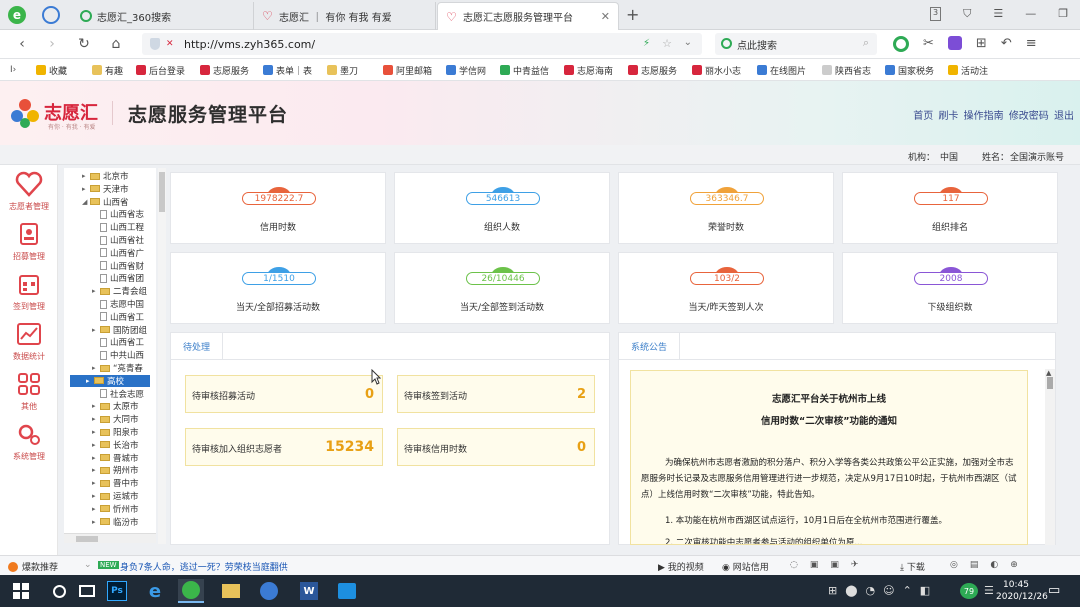  I want to click on ext-purple-icon, so click(954, 43).